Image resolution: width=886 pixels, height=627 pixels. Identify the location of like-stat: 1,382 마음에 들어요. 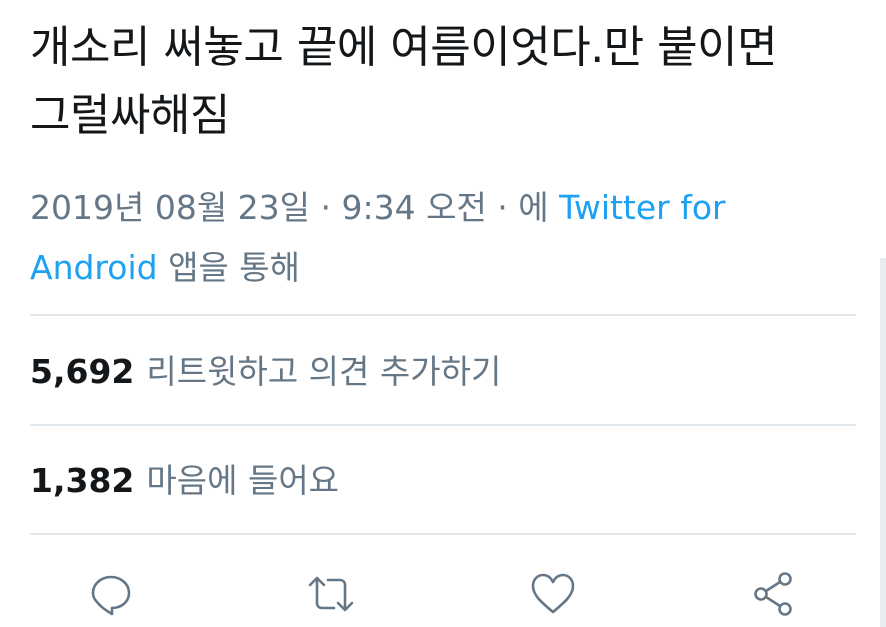
(184, 481).